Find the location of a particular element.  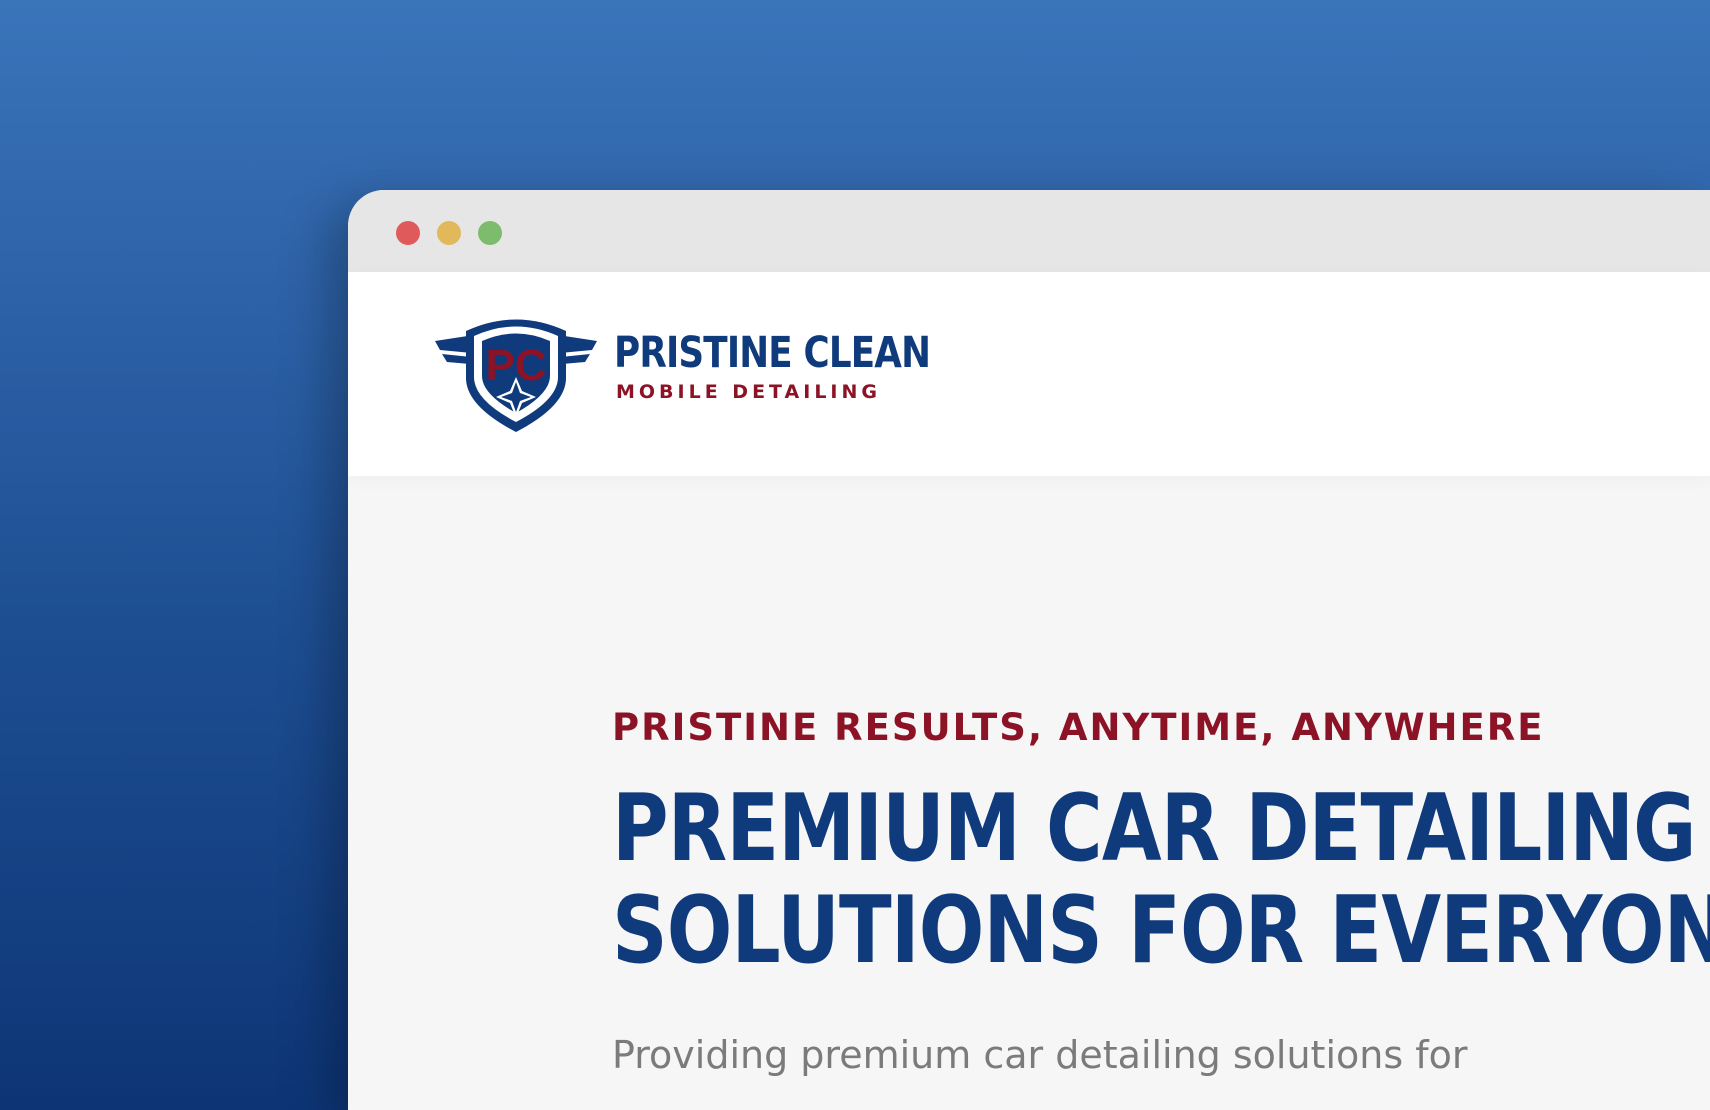

shield-logo-icon: PC is located at coordinates (516, 374).